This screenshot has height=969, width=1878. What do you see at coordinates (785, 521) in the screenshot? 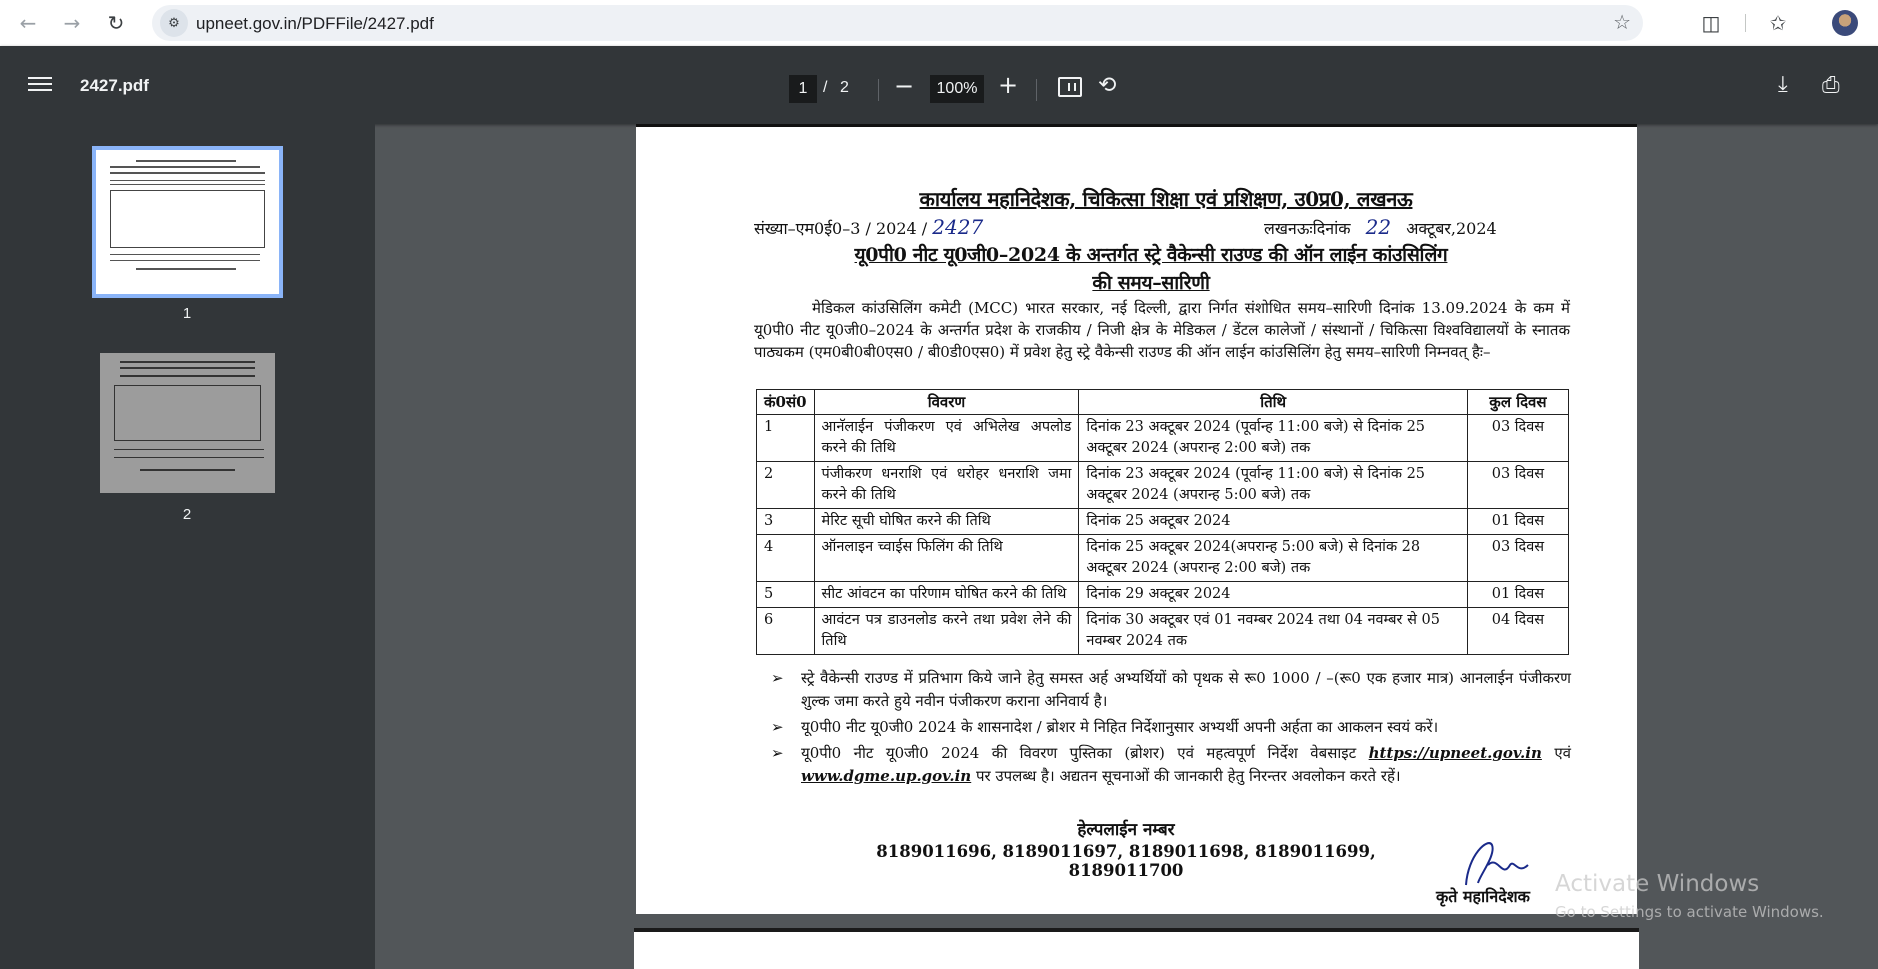
I see `cell-serial: 3` at bounding box center [785, 521].